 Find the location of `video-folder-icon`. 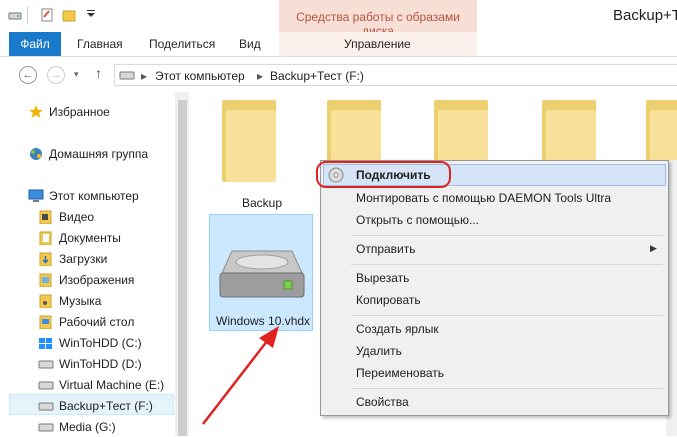

video-folder-icon is located at coordinates (46, 217).